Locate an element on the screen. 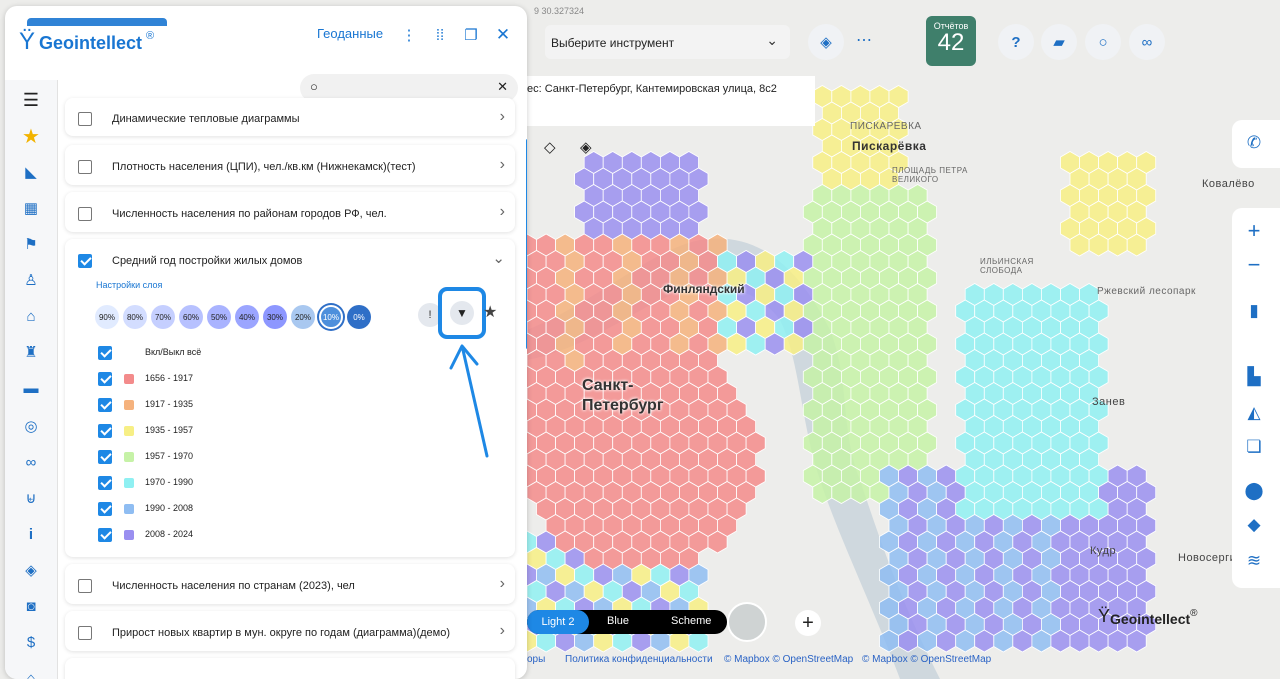 The image size is (1280, 679). person-logo-icon: Ÿ is located at coordinates (1104, 616).